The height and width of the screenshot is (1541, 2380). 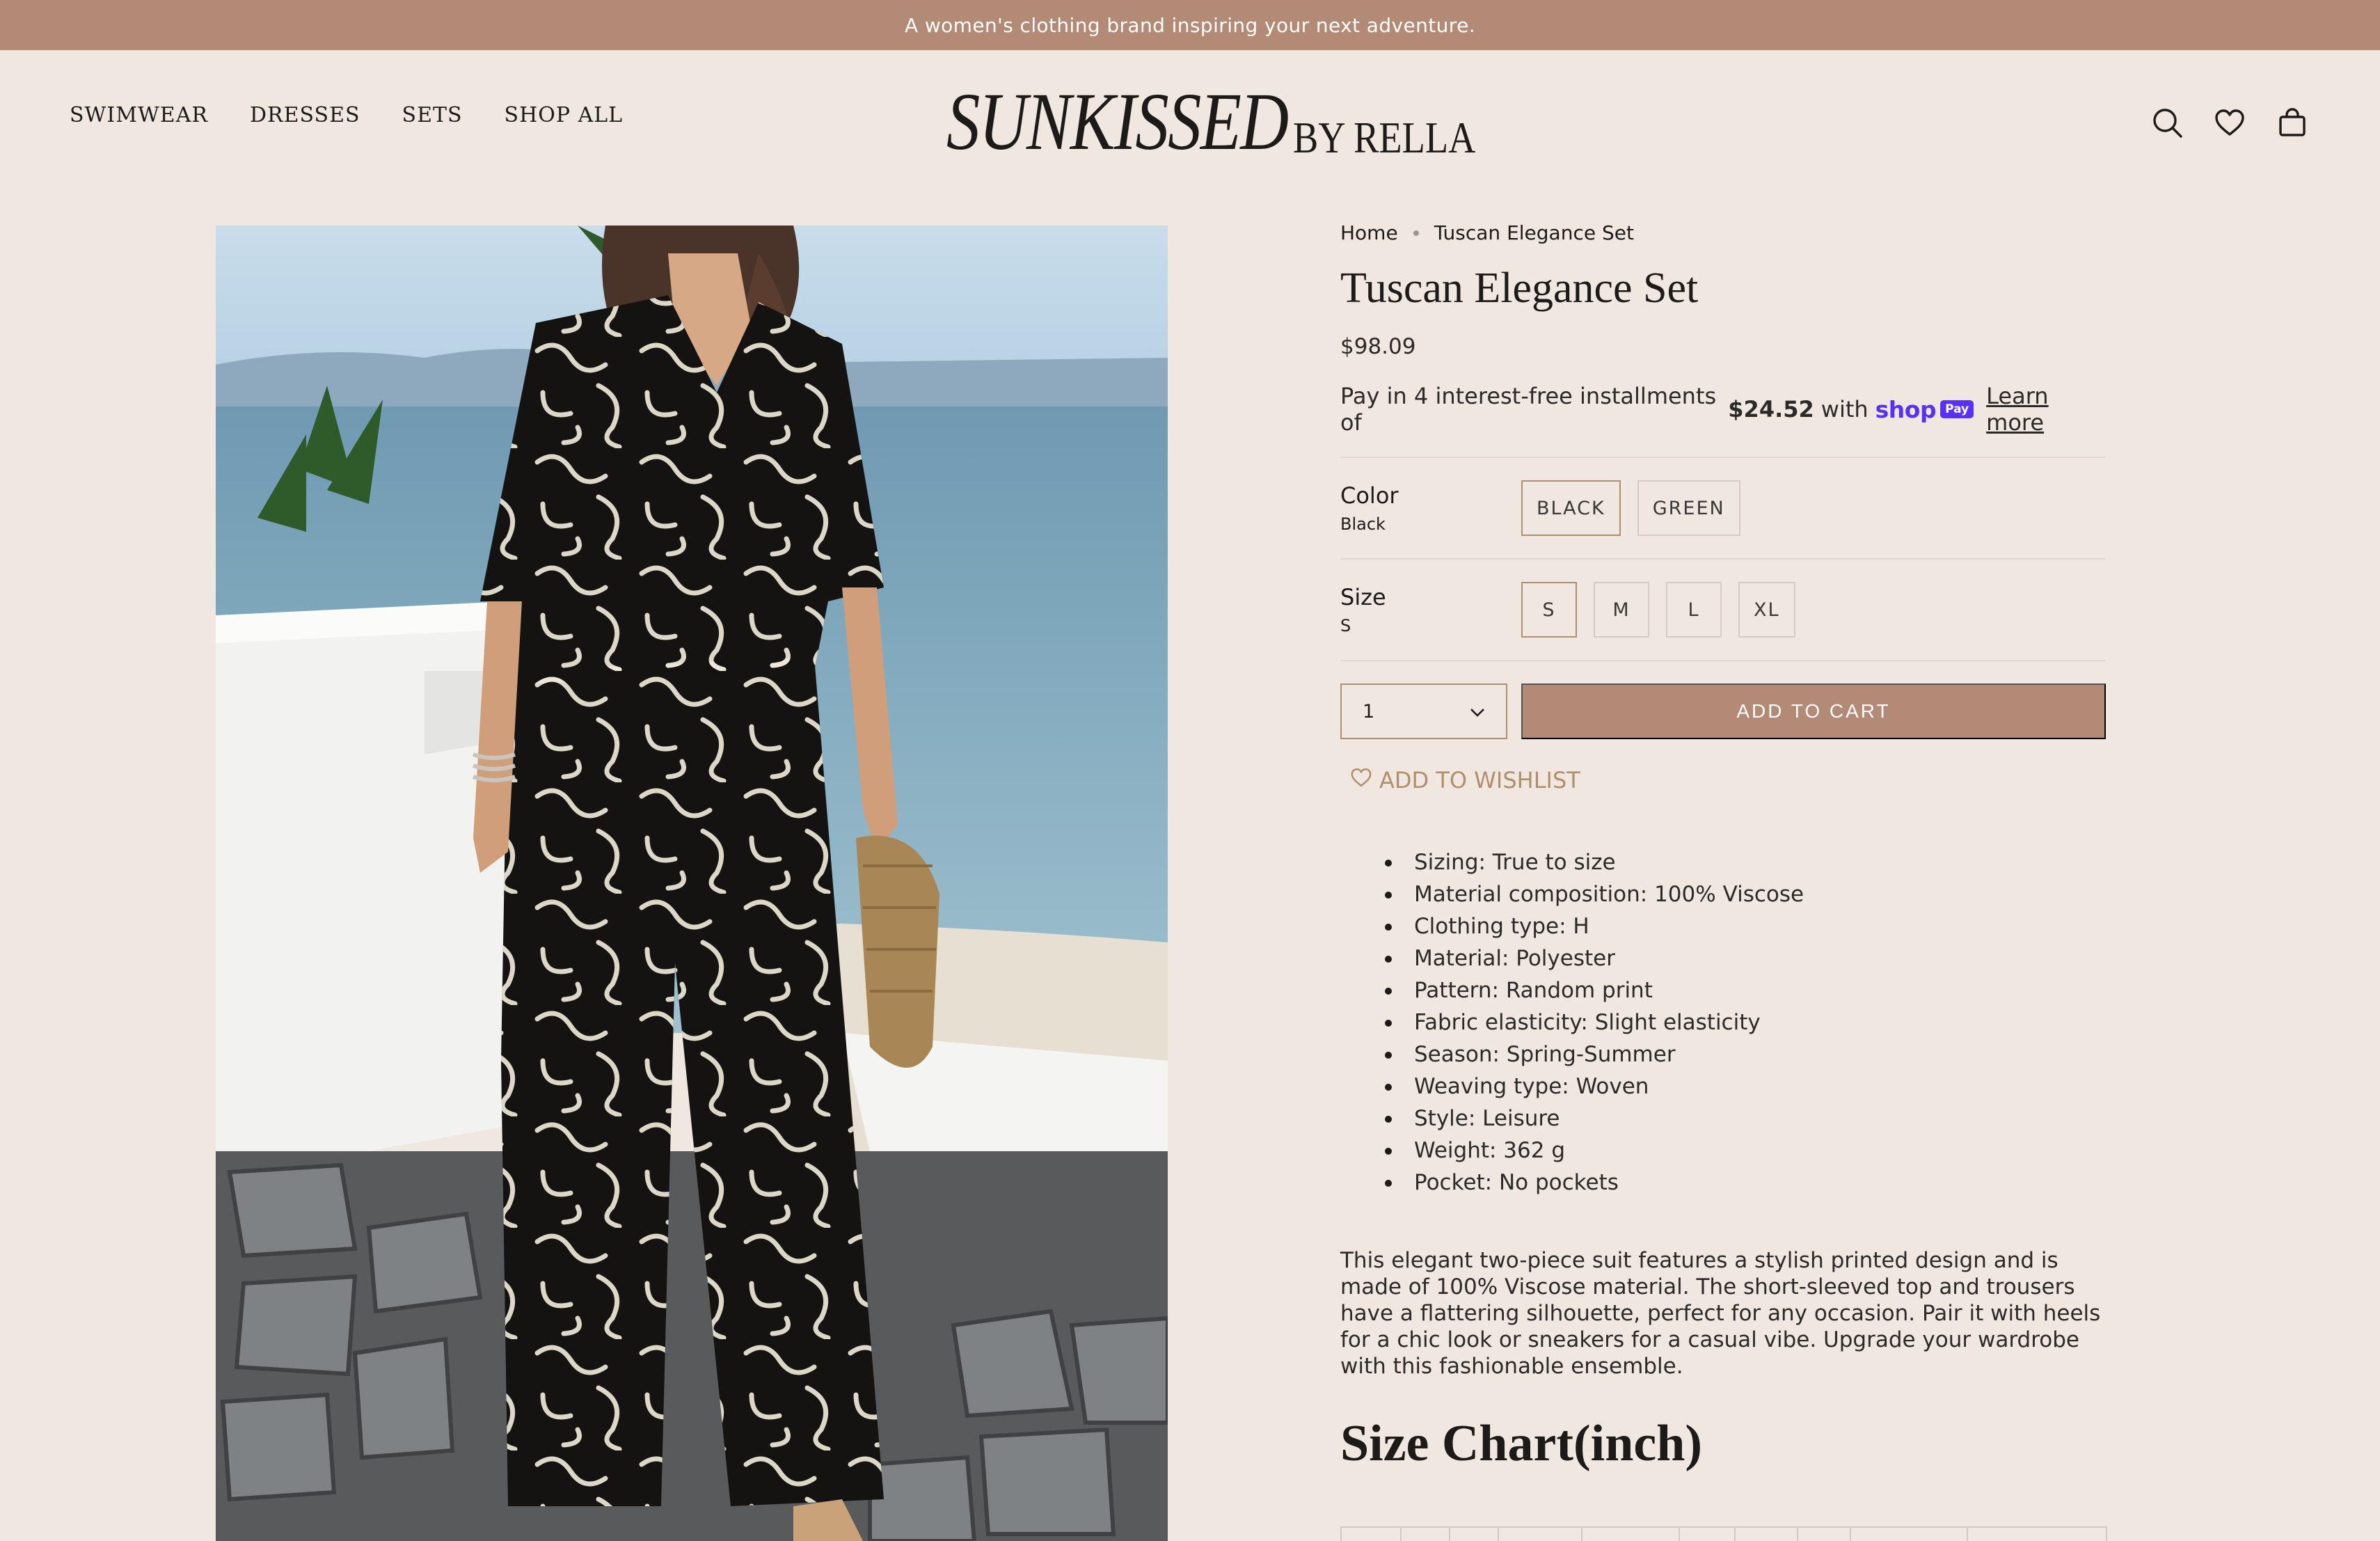 What do you see at coordinates (1728, 780) in the screenshot?
I see `add-to-wishlist-button: ADD TO WISHLIST` at bounding box center [1728, 780].